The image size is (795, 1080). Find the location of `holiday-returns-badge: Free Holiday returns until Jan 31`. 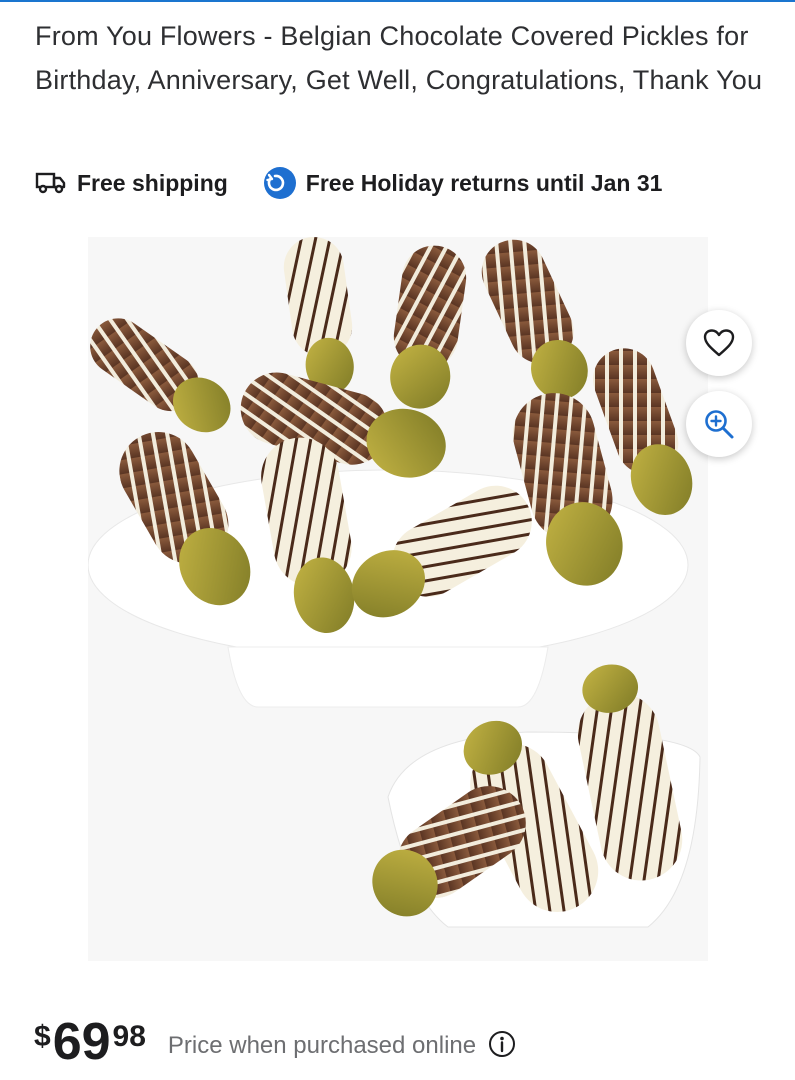

holiday-returns-badge: Free Holiday returns until Jan 31 is located at coordinates (463, 183).